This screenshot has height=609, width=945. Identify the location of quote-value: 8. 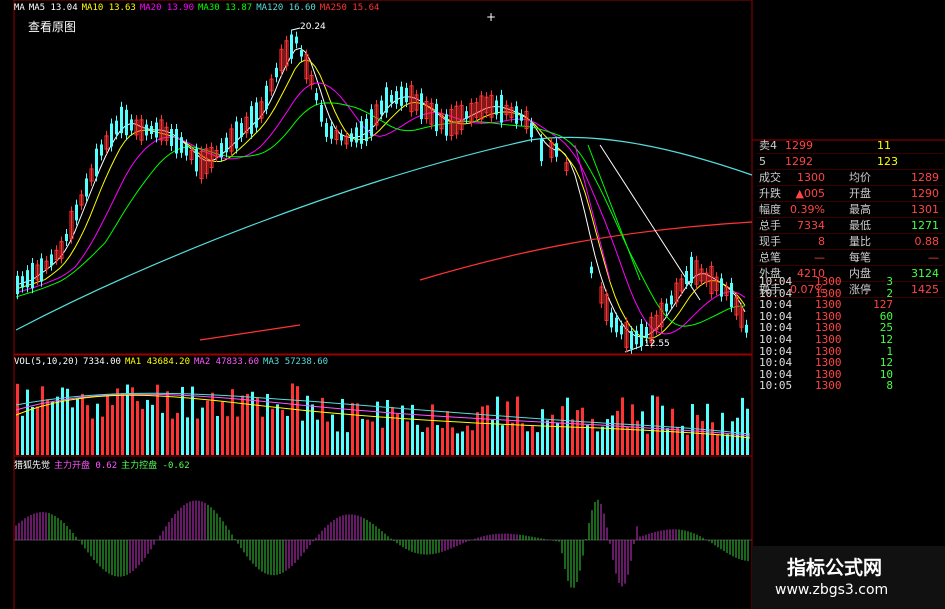
(821, 241).